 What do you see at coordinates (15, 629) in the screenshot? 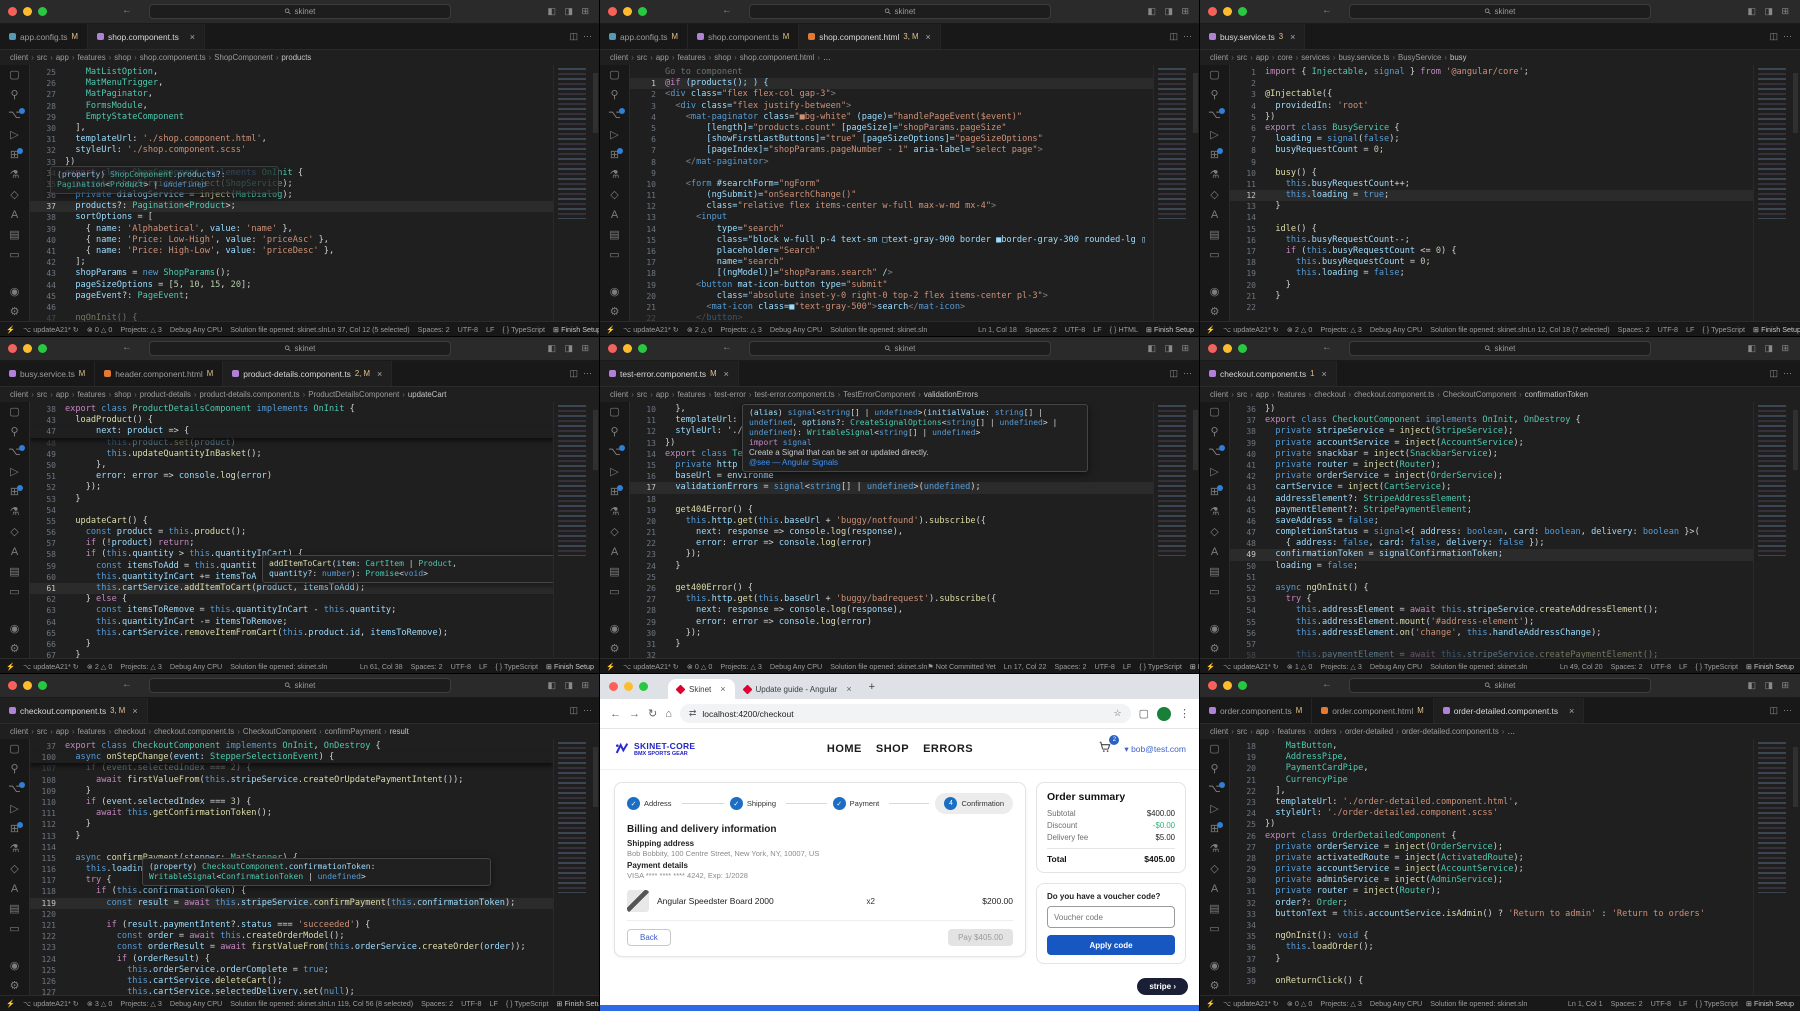
I see `activity-icon: ◉` at bounding box center [15, 629].